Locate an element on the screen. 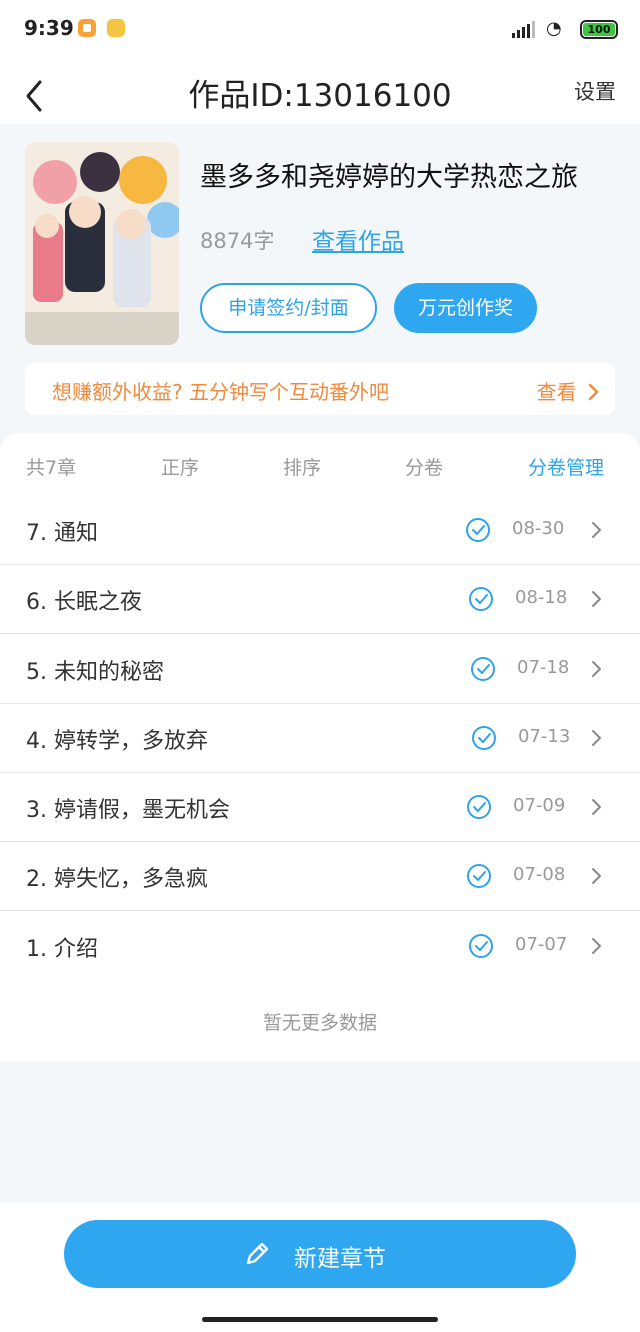  chapter-date: 08-30 is located at coordinates (538, 528).